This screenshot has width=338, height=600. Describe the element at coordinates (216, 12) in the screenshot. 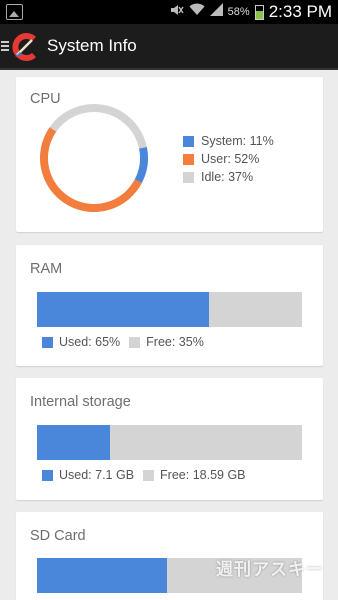

I see `signal-icon` at that location.